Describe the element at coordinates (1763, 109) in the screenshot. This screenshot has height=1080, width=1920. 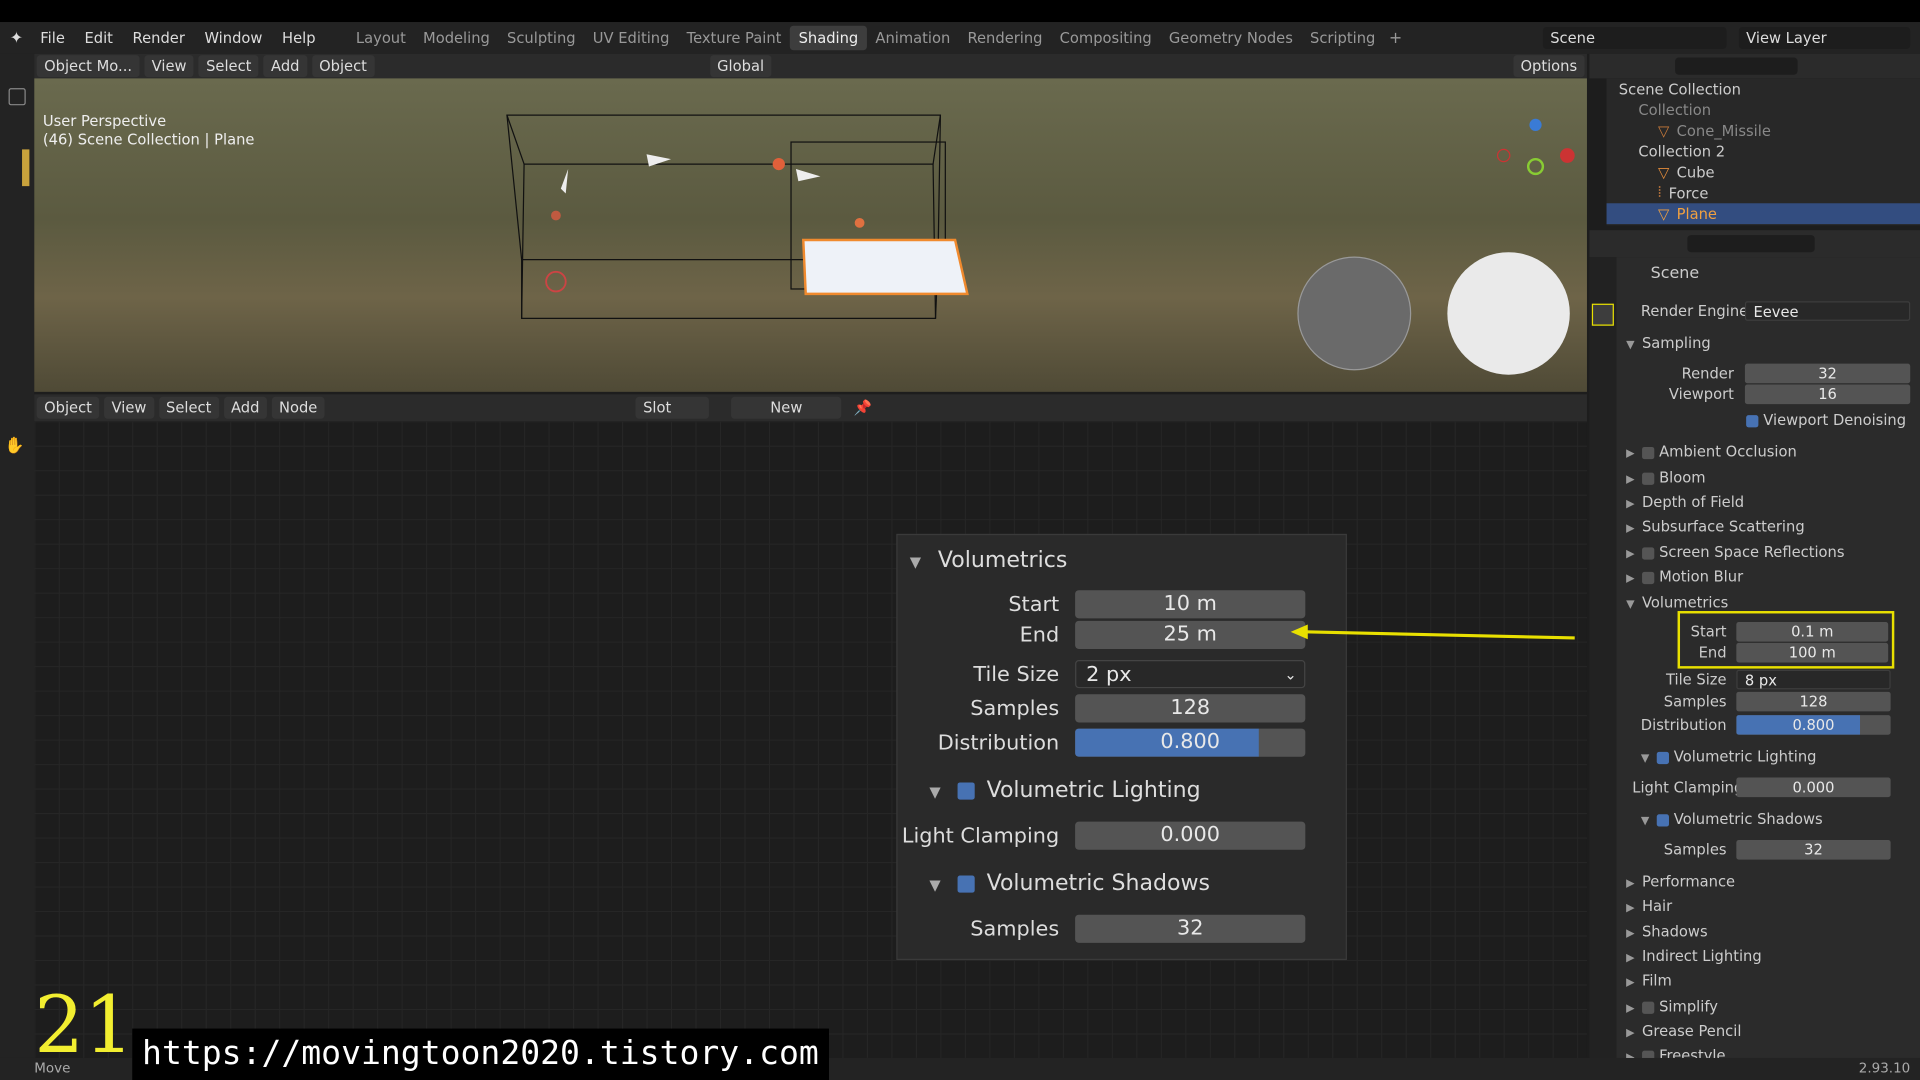
I see `outliner-row: Collection` at that location.